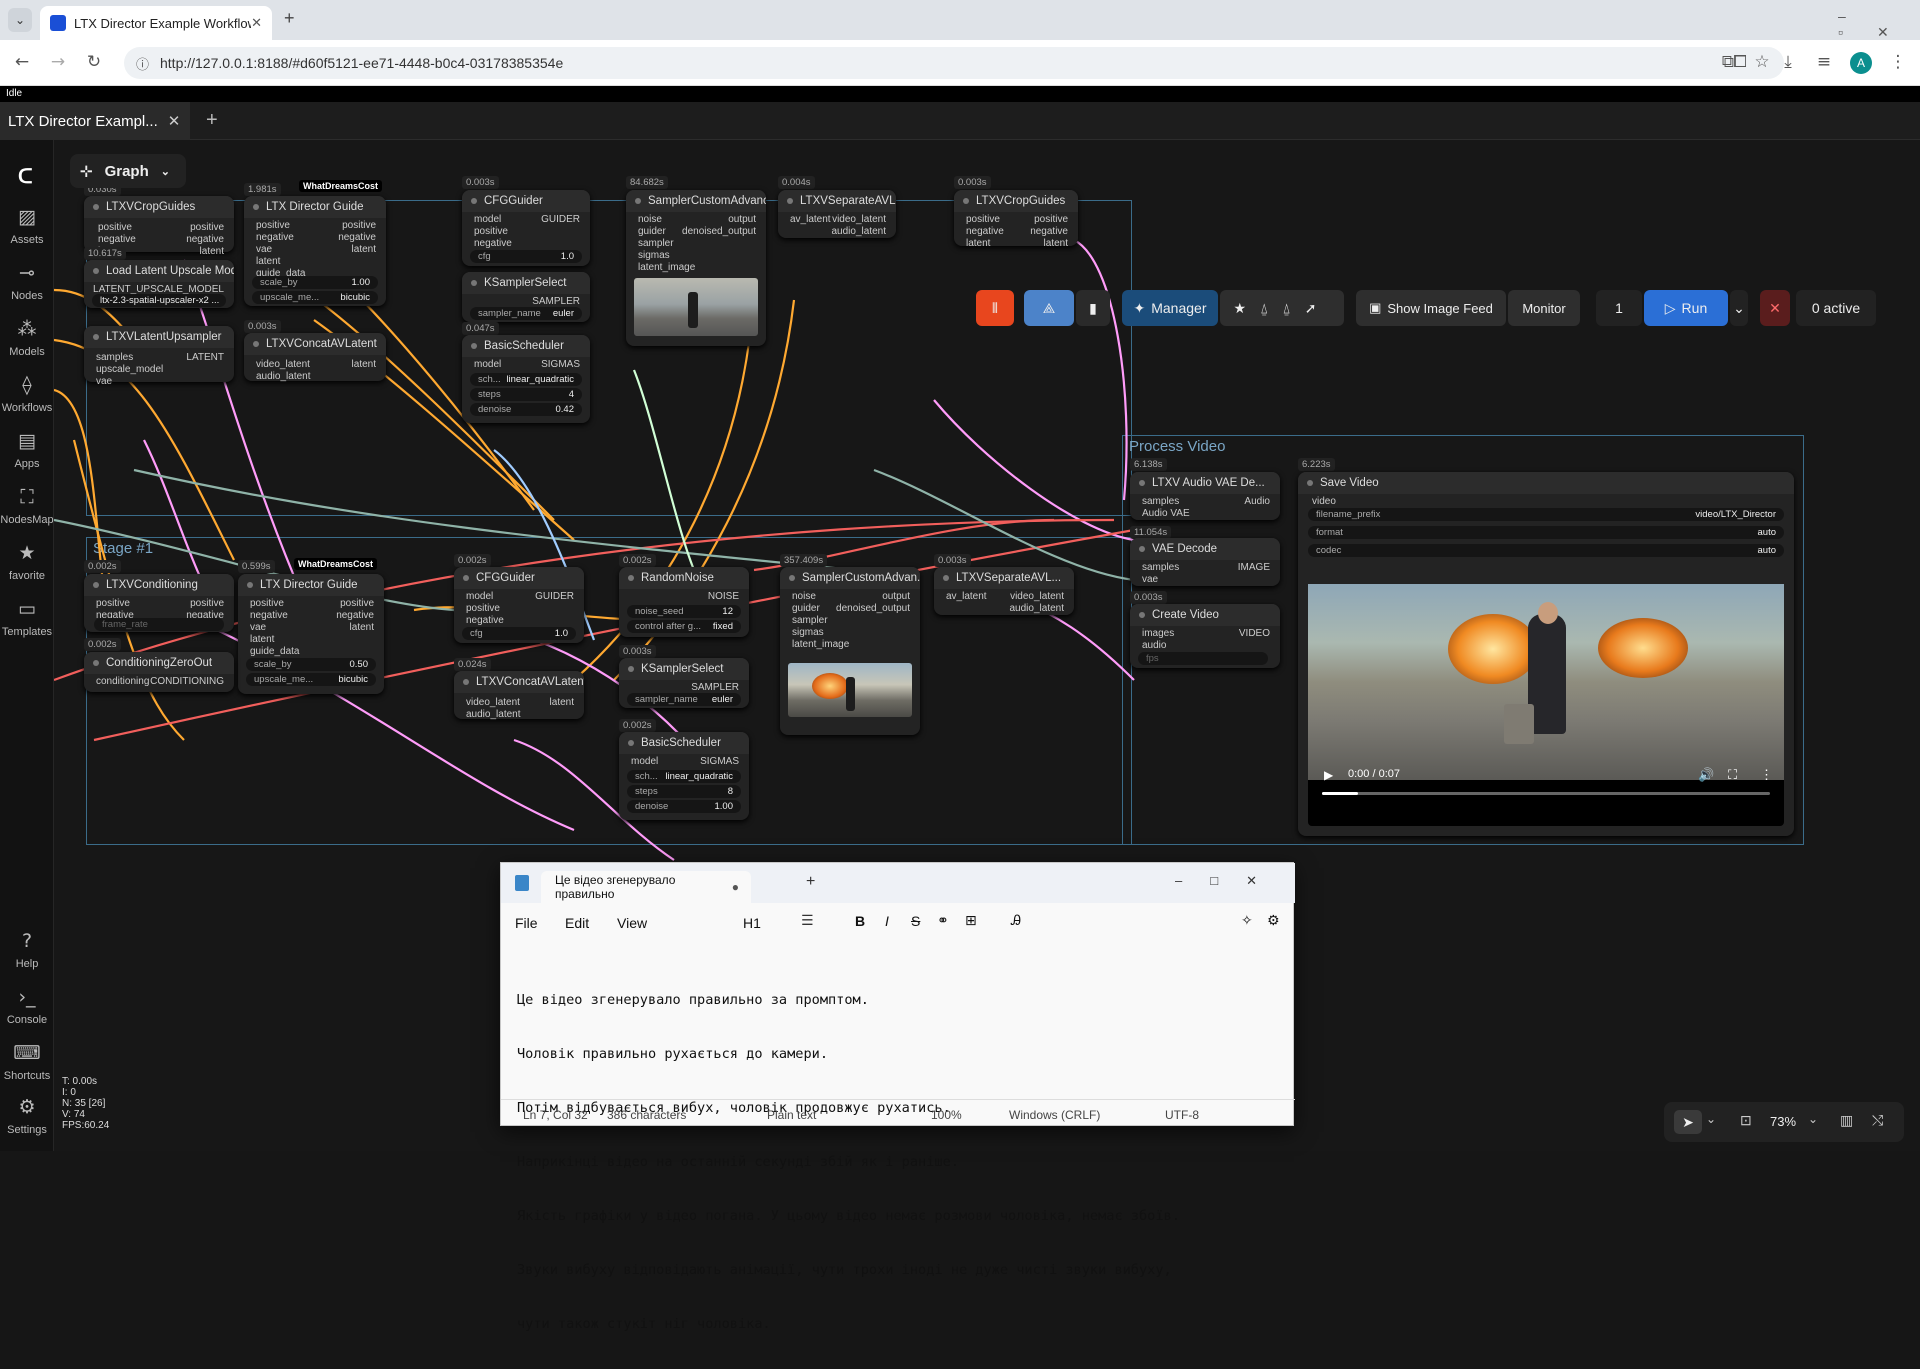 Image resolution: width=1920 pixels, height=1369 pixels. I want to click on steps-widget: steps 4, so click(526, 394).